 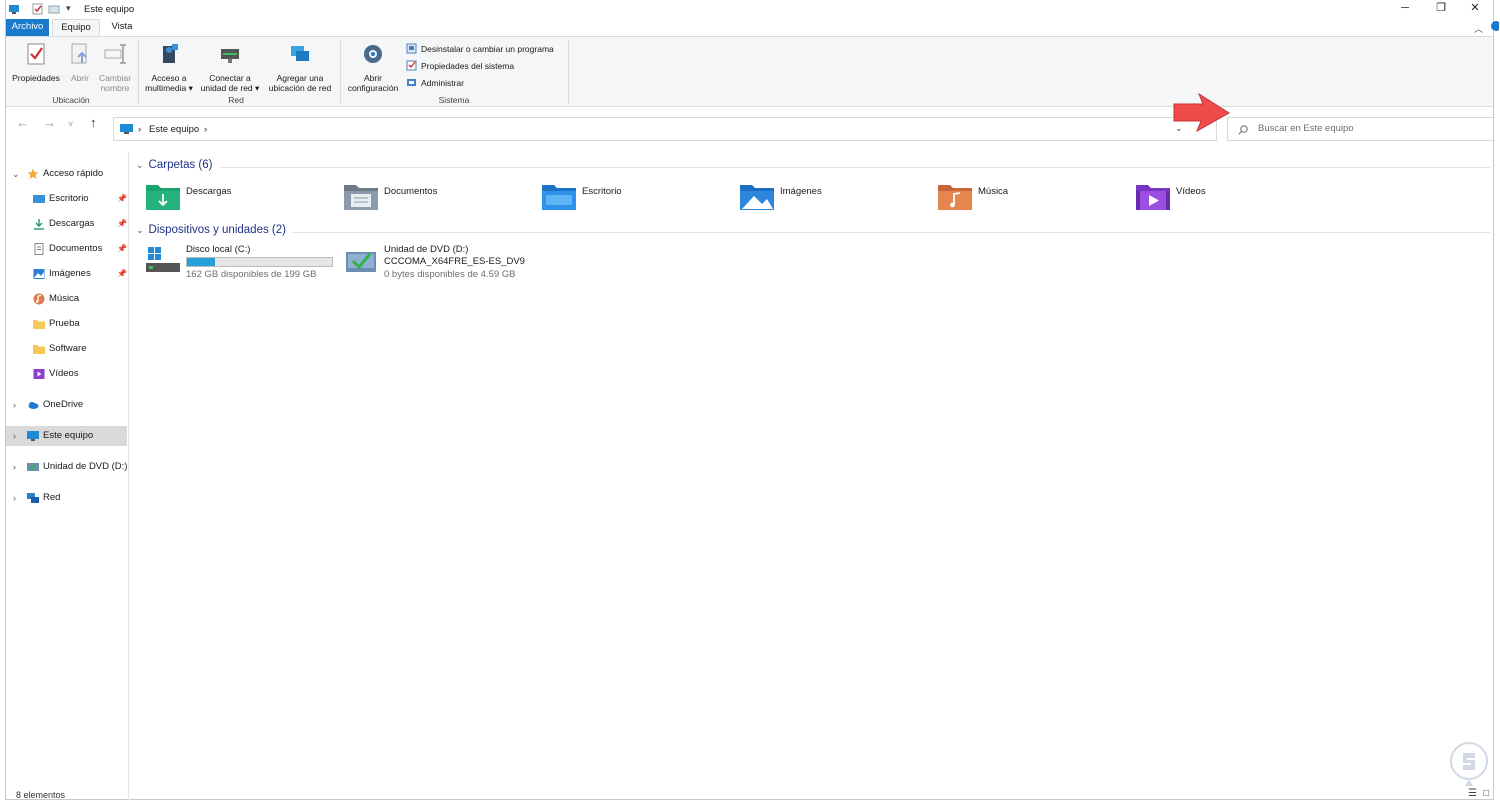 What do you see at coordinates (1368, 128) in the screenshot?
I see `search-input` at bounding box center [1368, 128].